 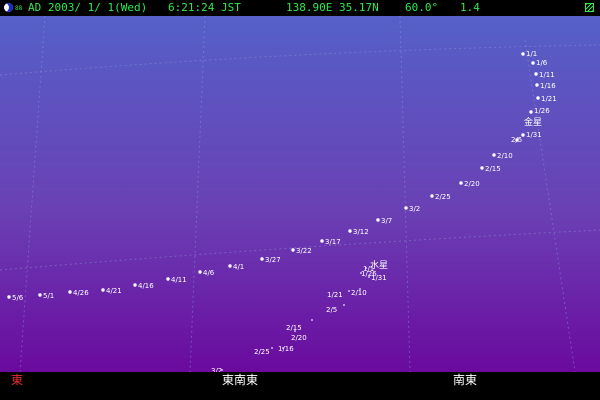 I want to click on venus-date-label: 1/21, so click(x=549, y=99).